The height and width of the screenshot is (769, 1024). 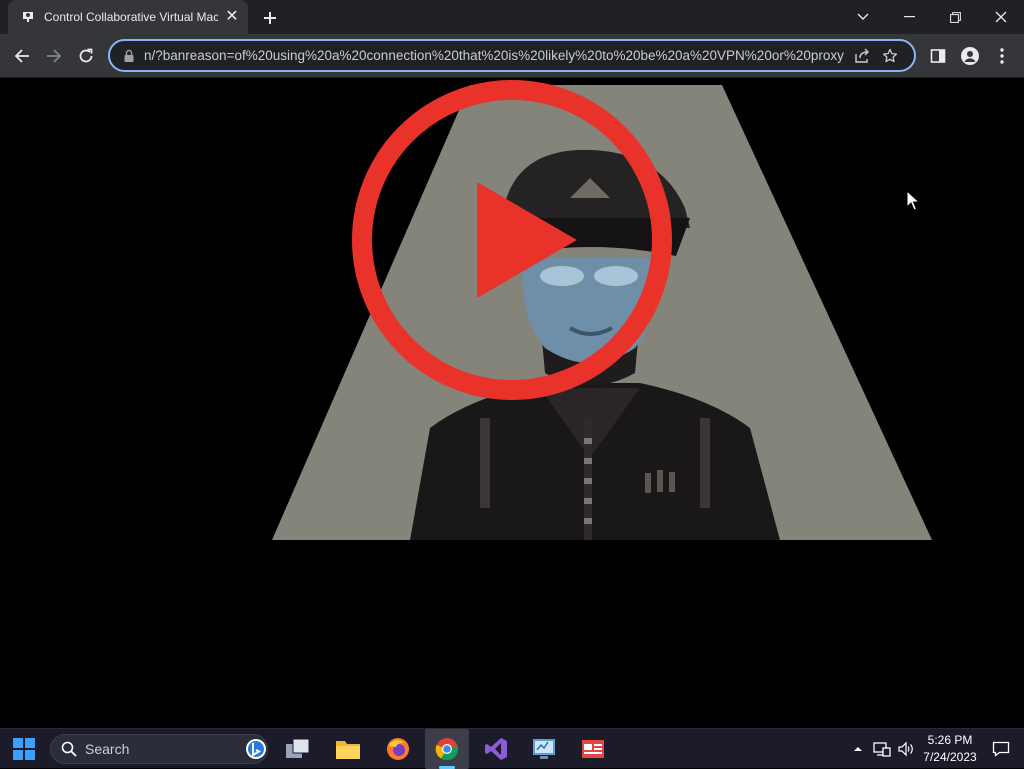 I want to click on mouse-cursor-icon, so click(x=913, y=200).